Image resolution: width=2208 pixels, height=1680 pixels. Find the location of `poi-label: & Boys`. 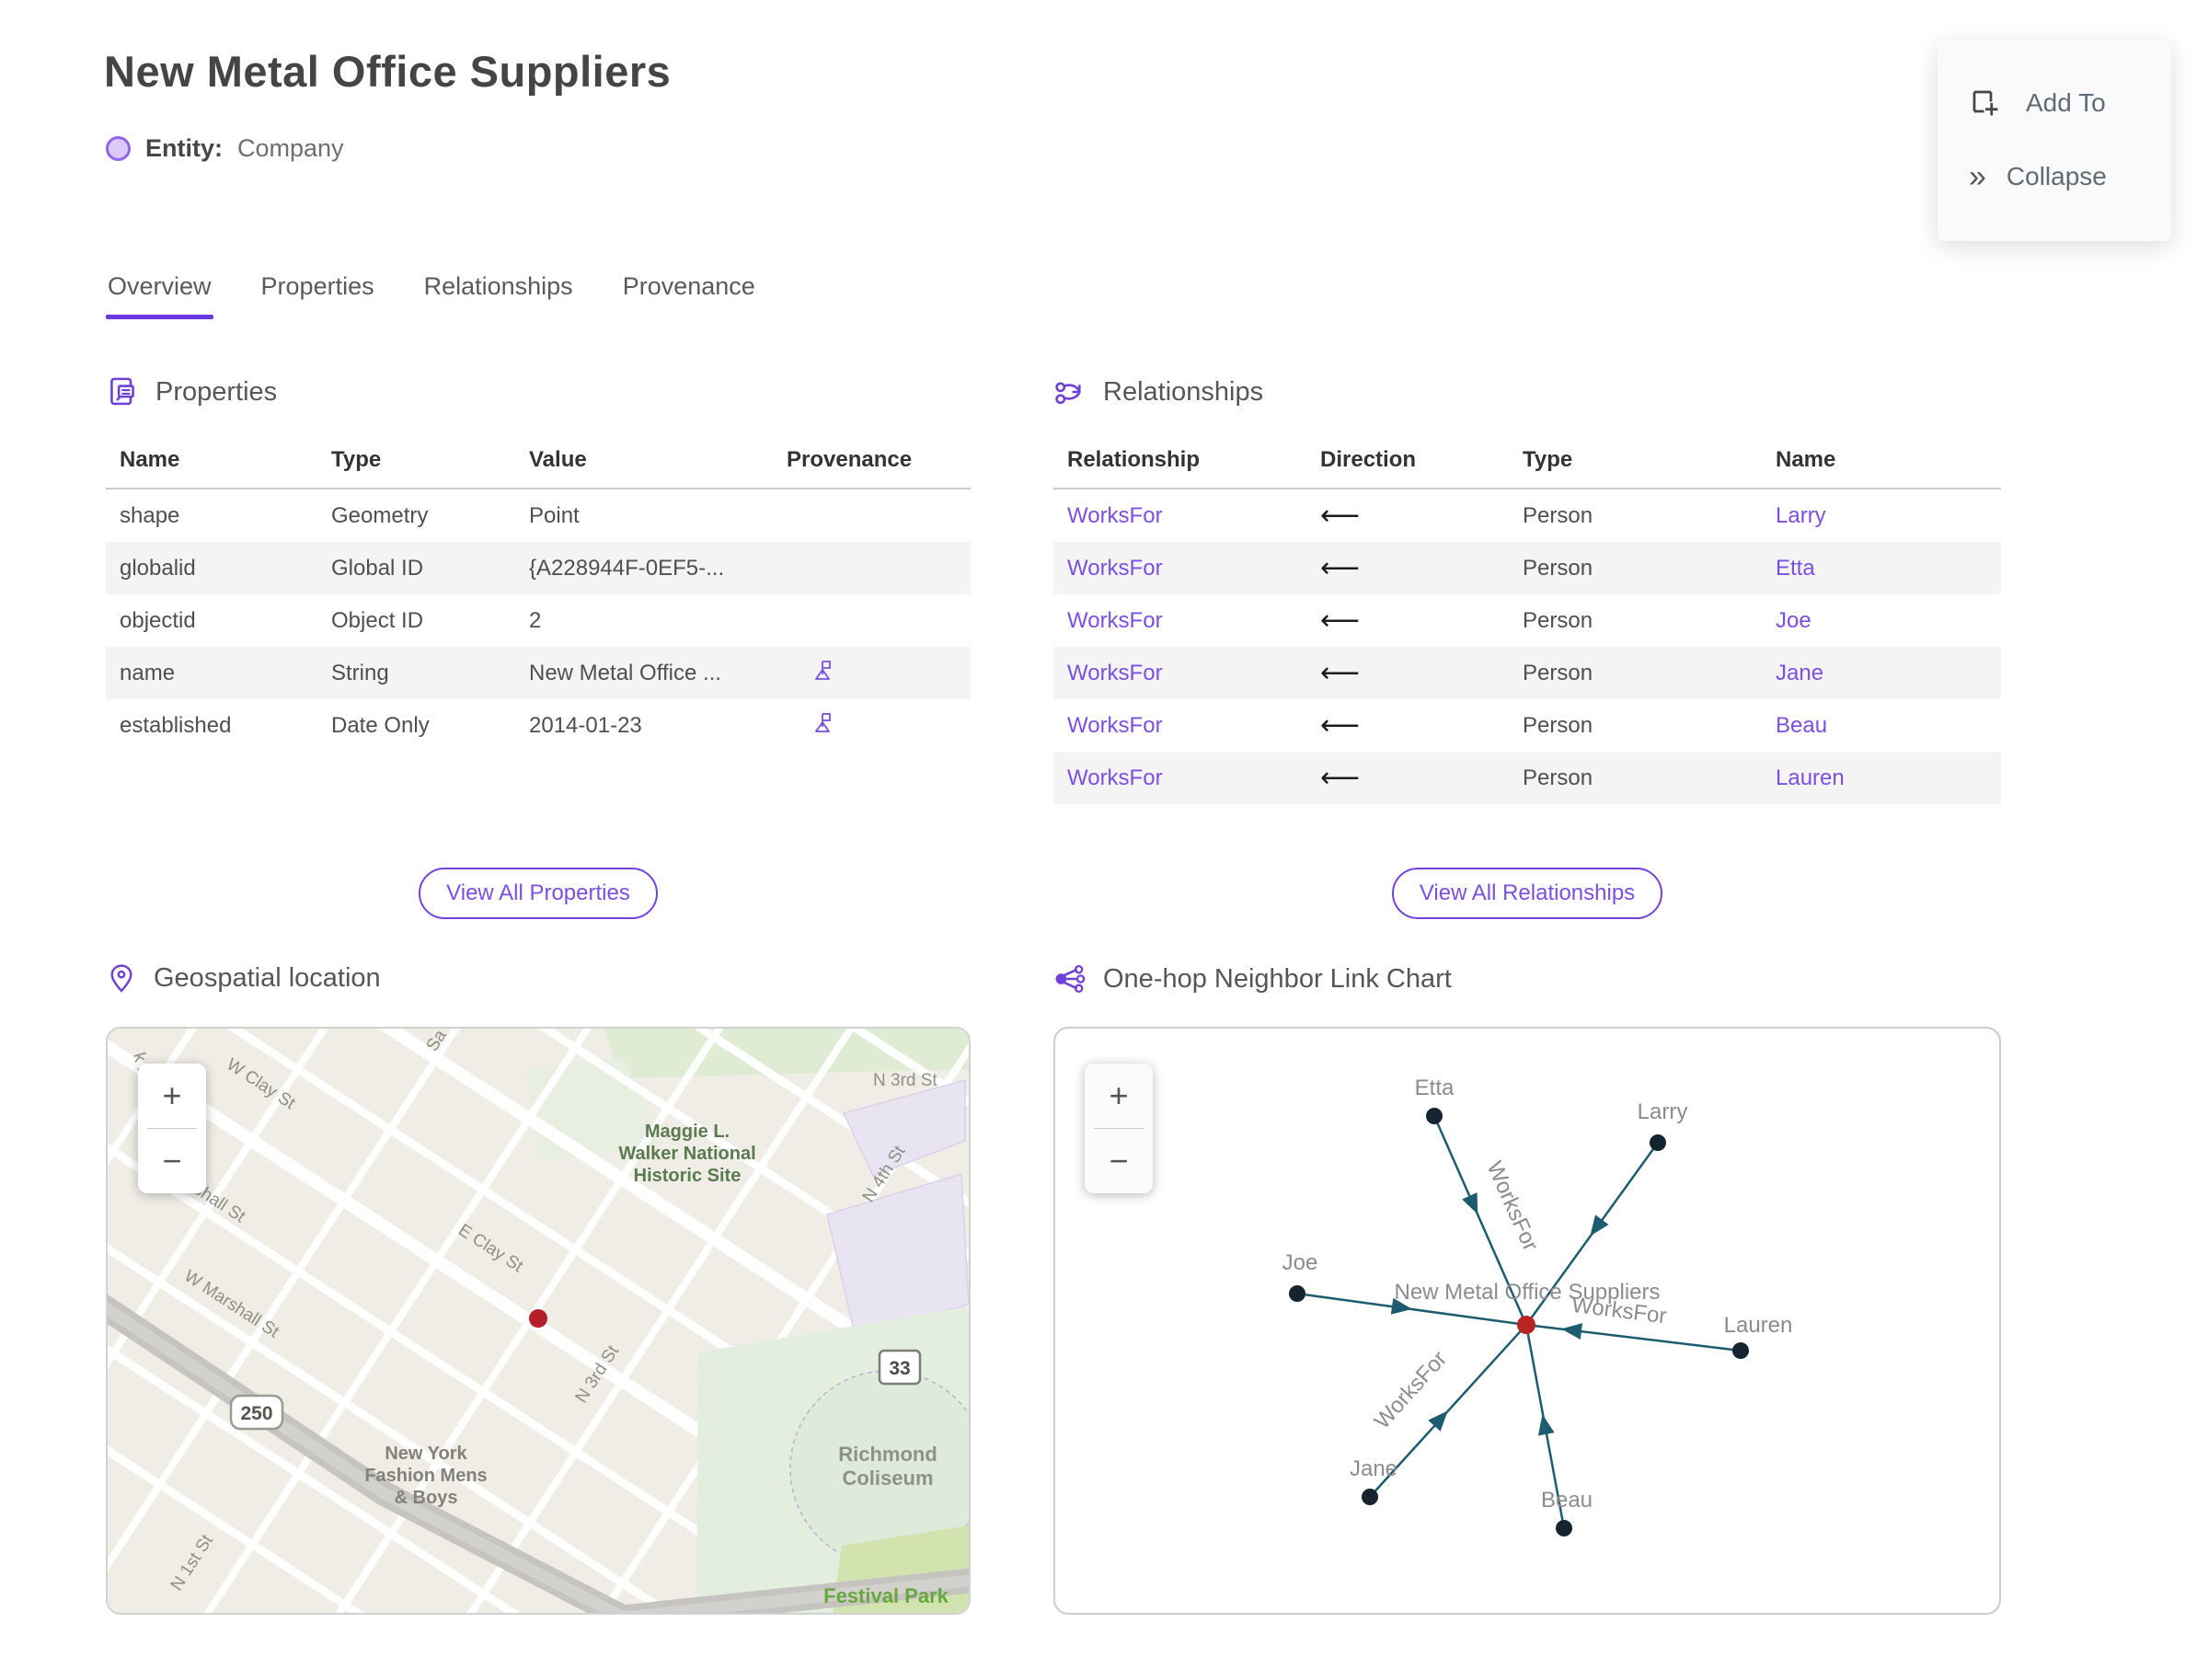

poi-label: & Boys is located at coordinates (426, 1498).